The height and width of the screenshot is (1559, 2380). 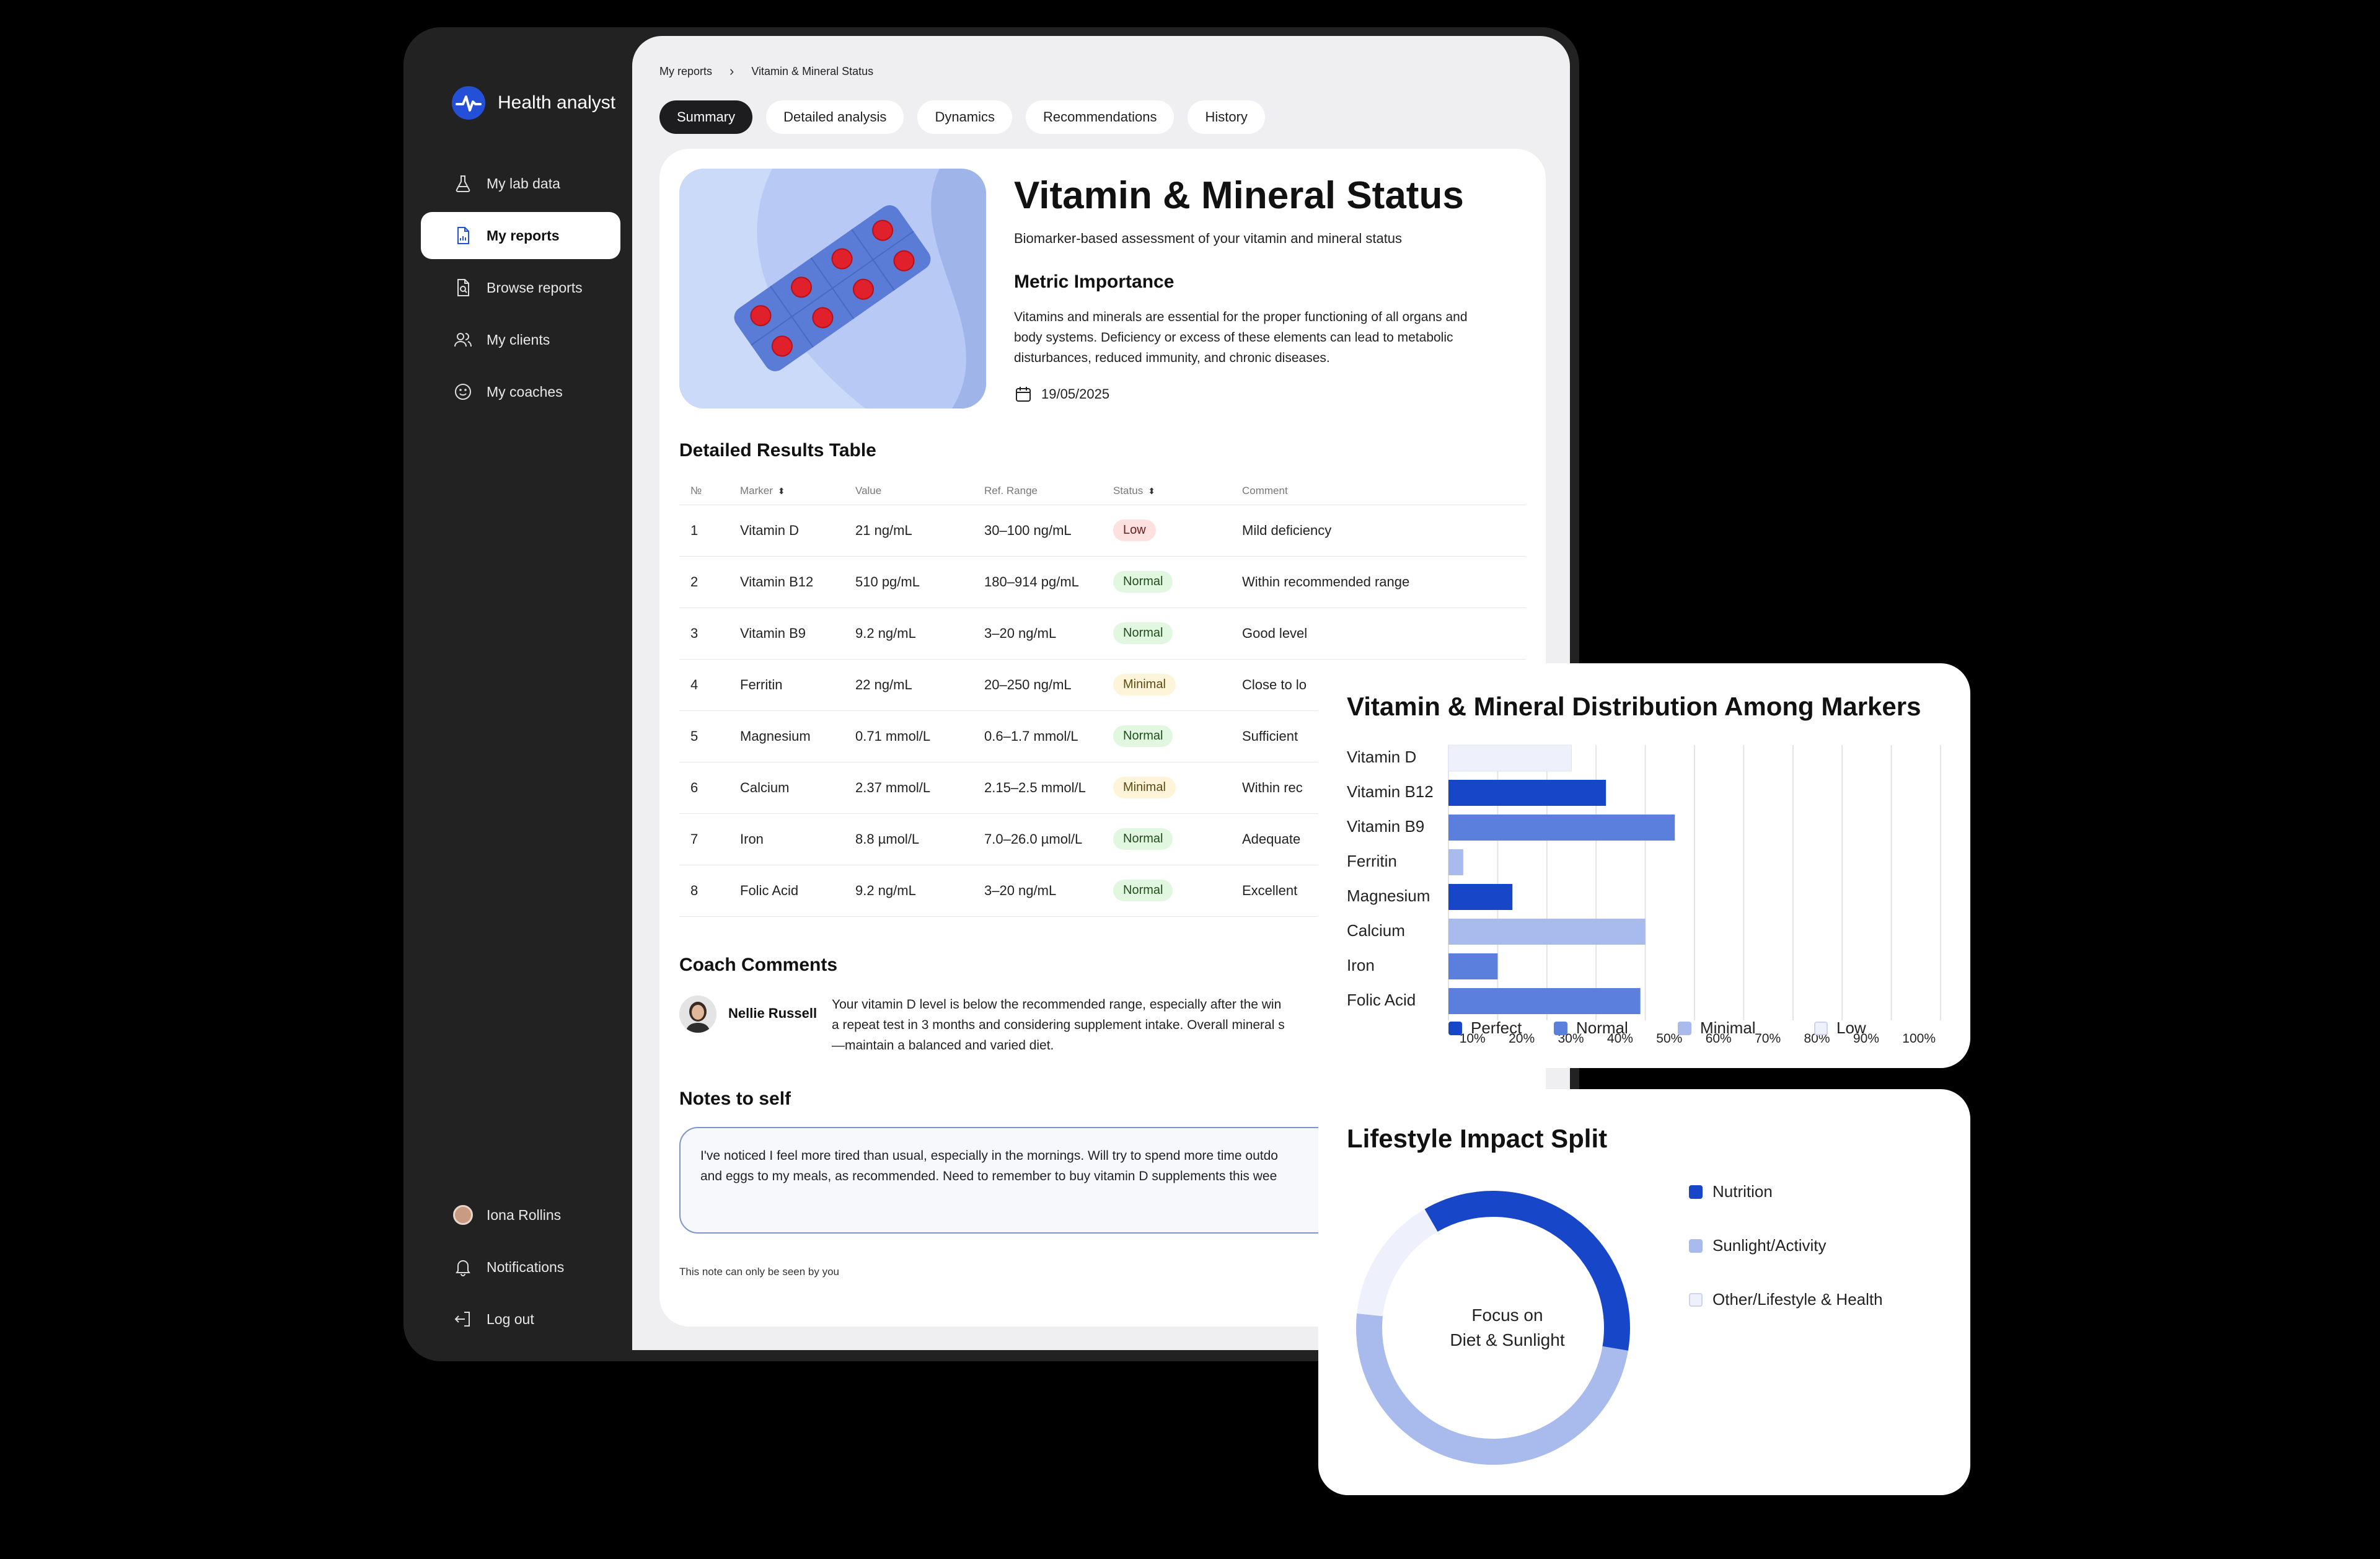 What do you see at coordinates (1480, 897) in the screenshot?
I see `bar-magnesium` at bounding box center [1480, 897].